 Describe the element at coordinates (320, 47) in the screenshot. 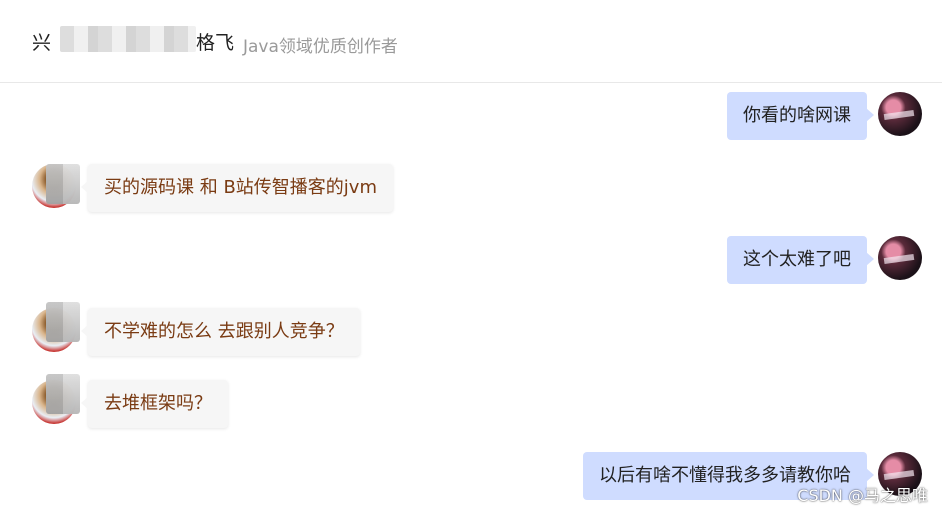

I see `contact-title: Java领域优质创作者` at that location.